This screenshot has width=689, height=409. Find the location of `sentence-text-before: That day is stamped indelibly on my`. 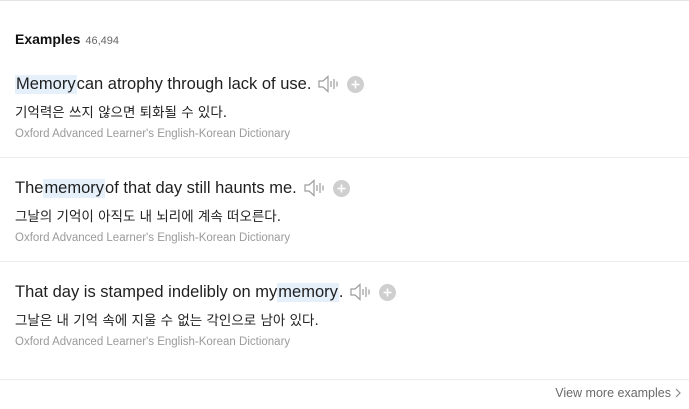

sentence-text-before: That day is stamped indelibly on my is located at coordinates (146, 291).